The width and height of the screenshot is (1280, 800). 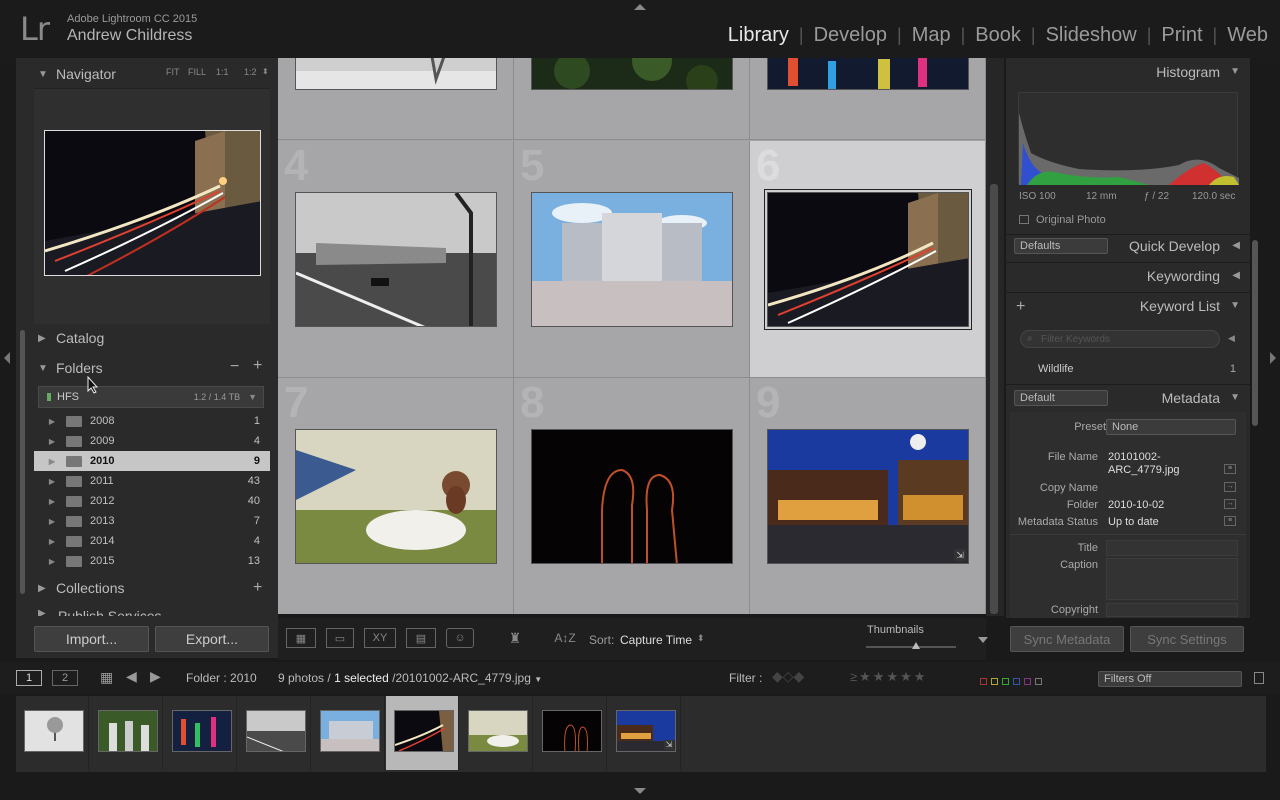 I want to click on compare-view-icon: XY, so click(x=380, y=638).